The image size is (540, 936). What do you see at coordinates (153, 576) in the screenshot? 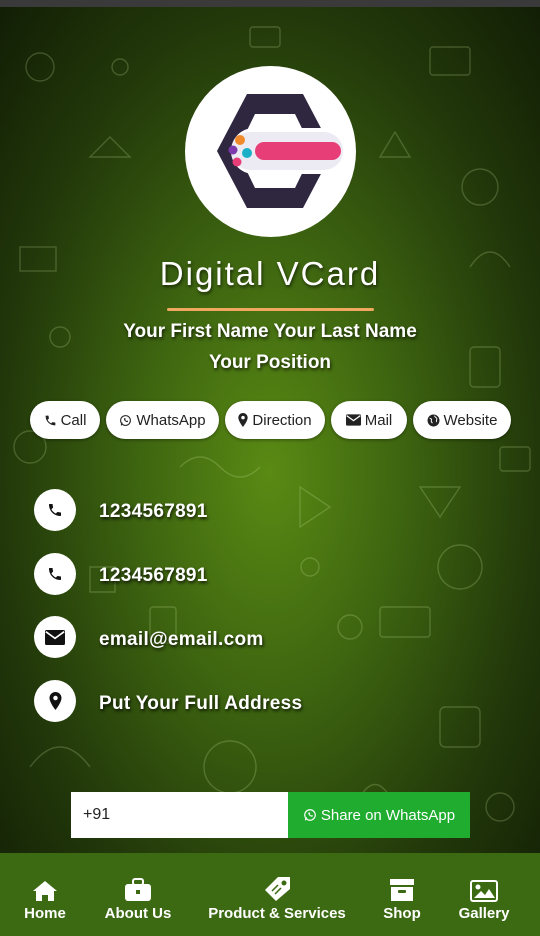
I see `phone-number-secondary: 1234567891` at bounding box center [153, 576].